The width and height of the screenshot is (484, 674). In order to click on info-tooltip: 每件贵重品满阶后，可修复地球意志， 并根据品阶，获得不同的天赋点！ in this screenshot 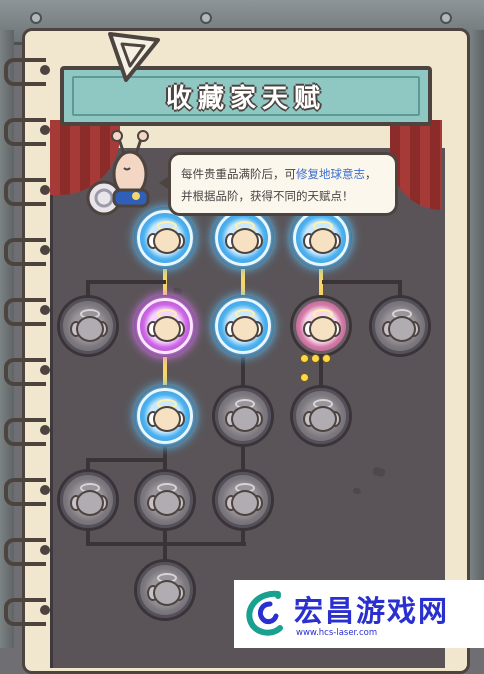, I will do `click(278, 184)`.